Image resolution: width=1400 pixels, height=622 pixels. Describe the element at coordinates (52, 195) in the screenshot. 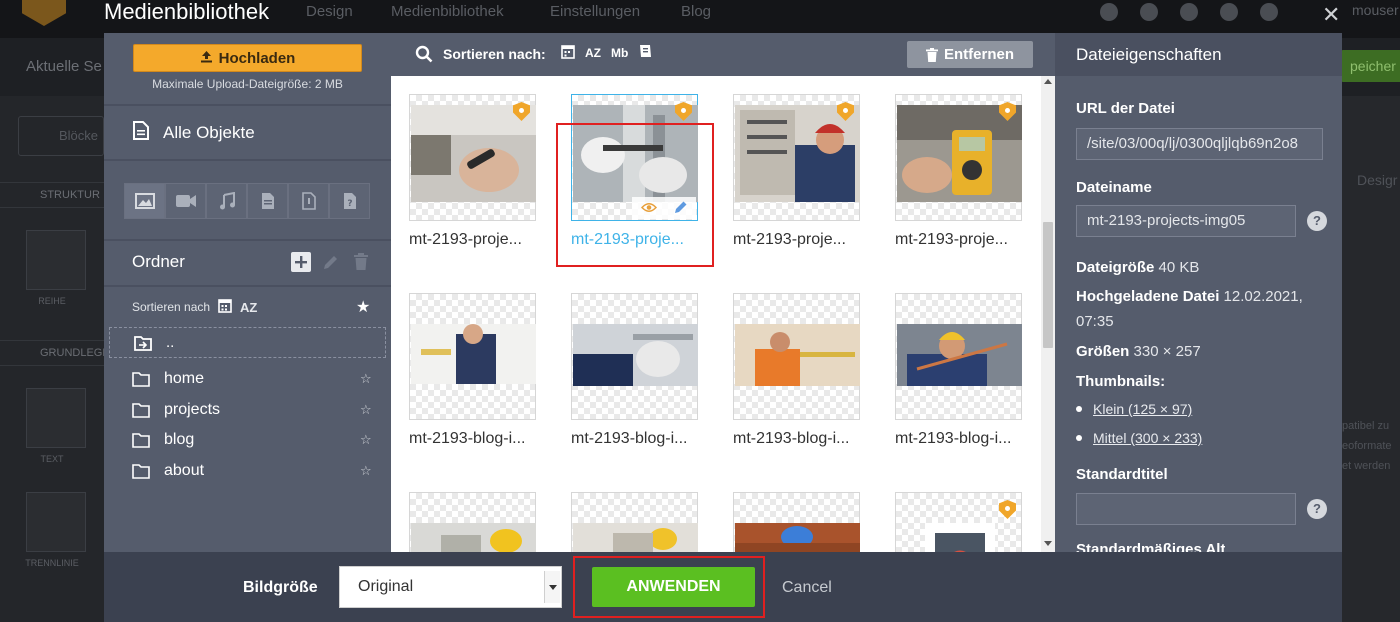

I see `section-struktur: STRUKTUR` at that location.